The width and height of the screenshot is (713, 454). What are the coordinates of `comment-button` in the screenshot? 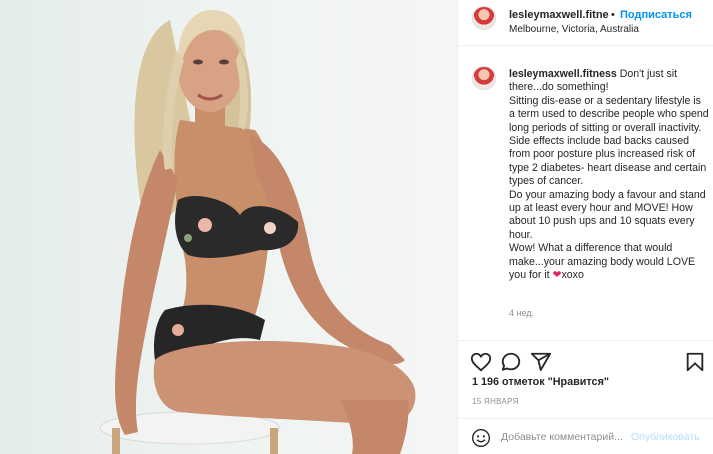 It's located at (511, 362).